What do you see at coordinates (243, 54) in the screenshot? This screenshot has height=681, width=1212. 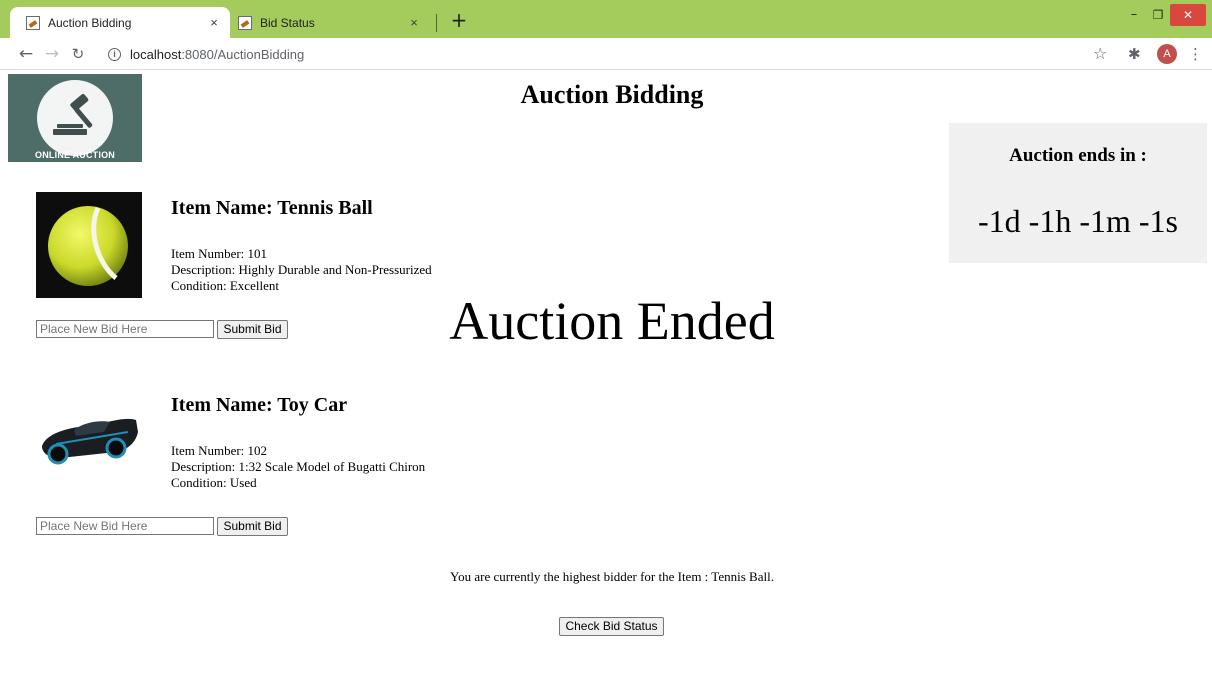 I see `url-path: :8080/AuctionBidding` at bounding box center [243, 54].